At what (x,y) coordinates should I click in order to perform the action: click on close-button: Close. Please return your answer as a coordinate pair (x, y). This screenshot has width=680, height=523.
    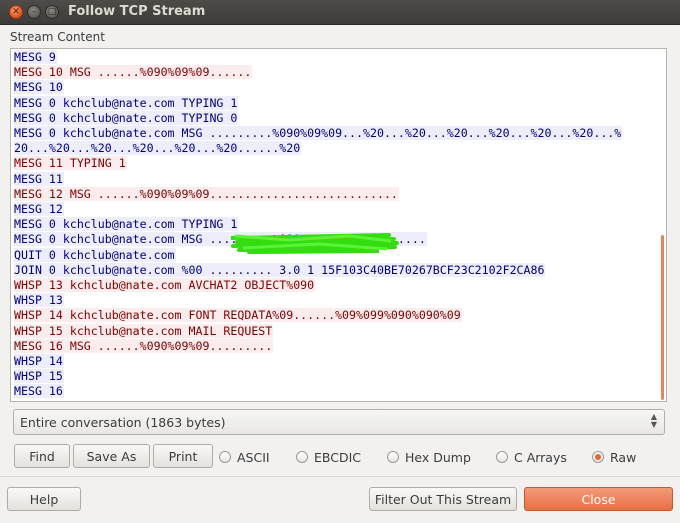
    Looking at the image, I should click on (598, 499).